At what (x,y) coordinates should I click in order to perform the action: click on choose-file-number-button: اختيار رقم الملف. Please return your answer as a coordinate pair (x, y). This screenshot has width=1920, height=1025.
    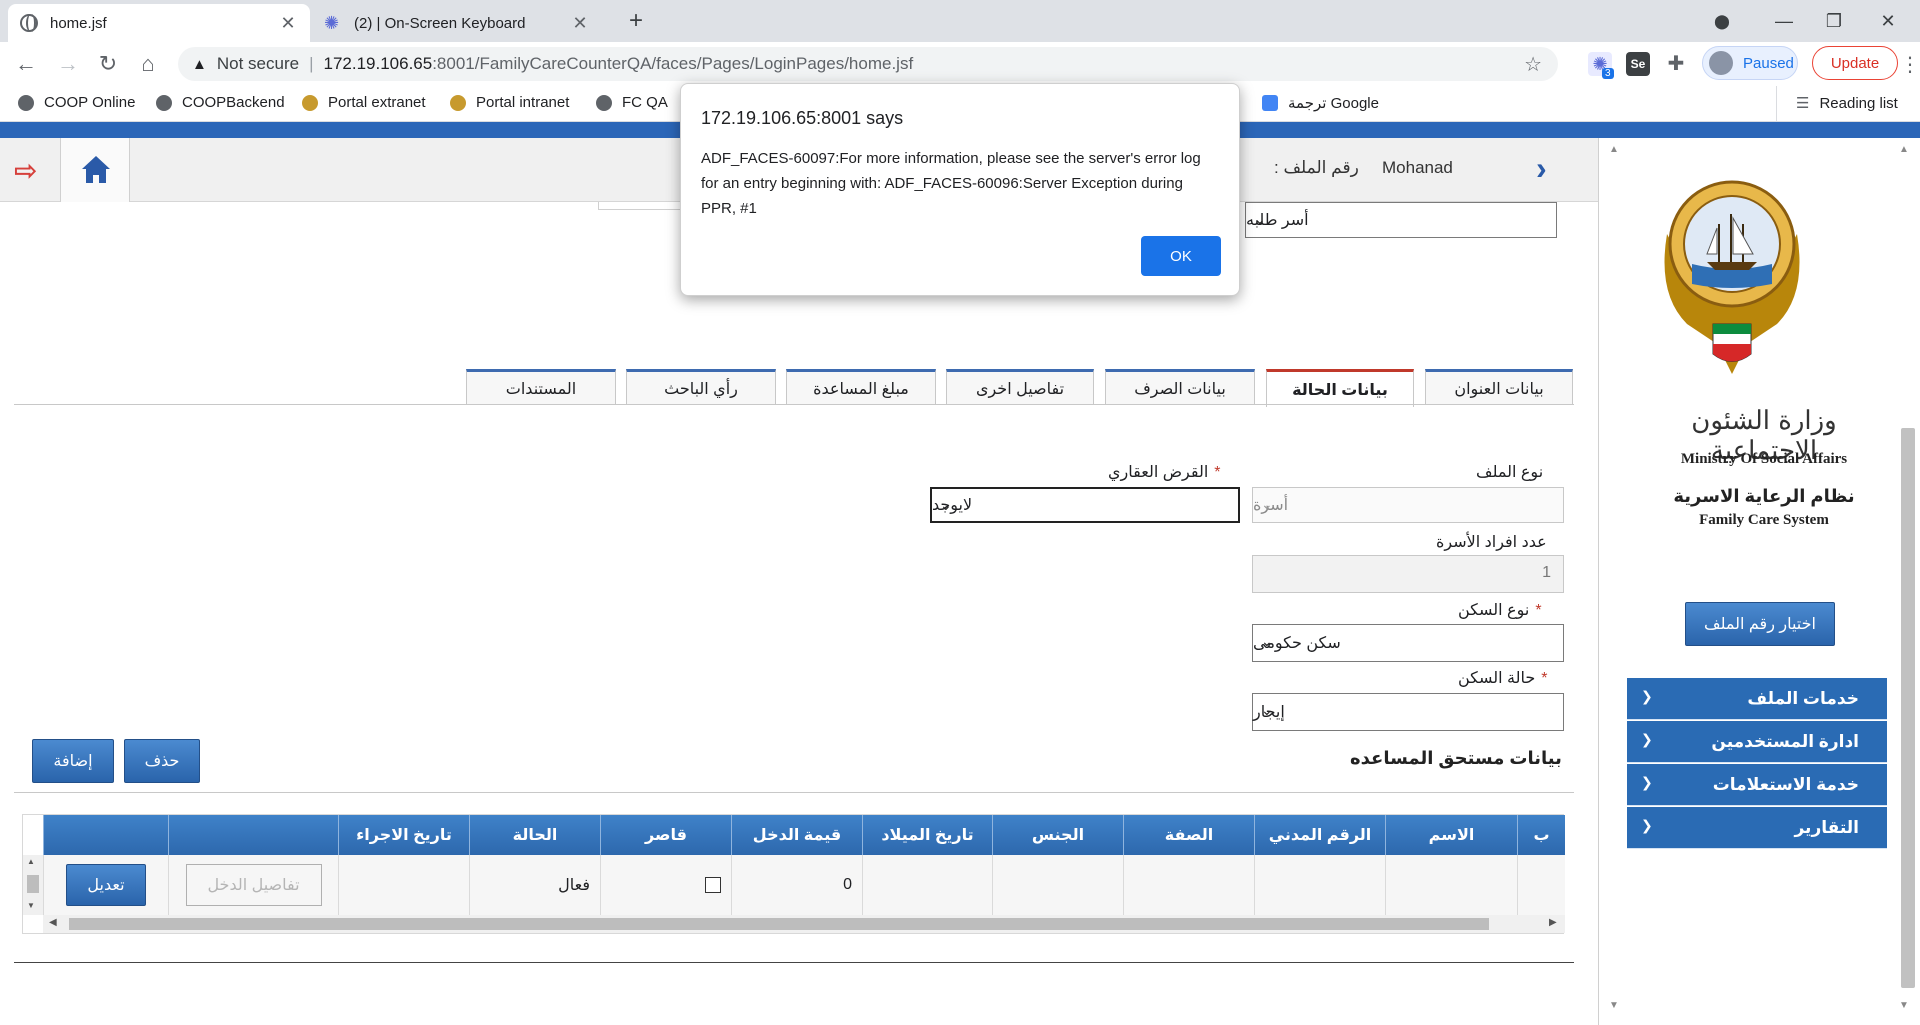
    Looking at the image, I should click on (1760, 624).